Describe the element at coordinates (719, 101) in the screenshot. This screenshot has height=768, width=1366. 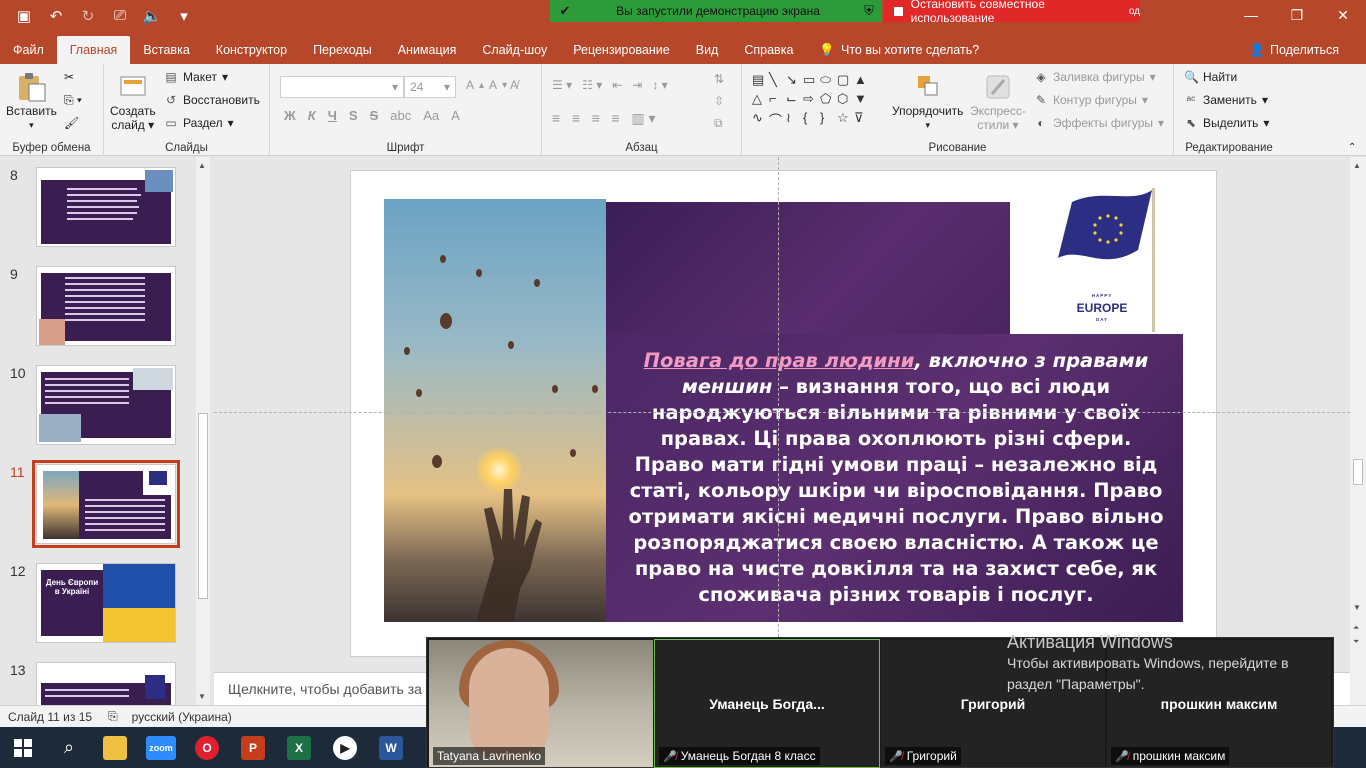
I see `align-text-icon: ⇳` at that location.